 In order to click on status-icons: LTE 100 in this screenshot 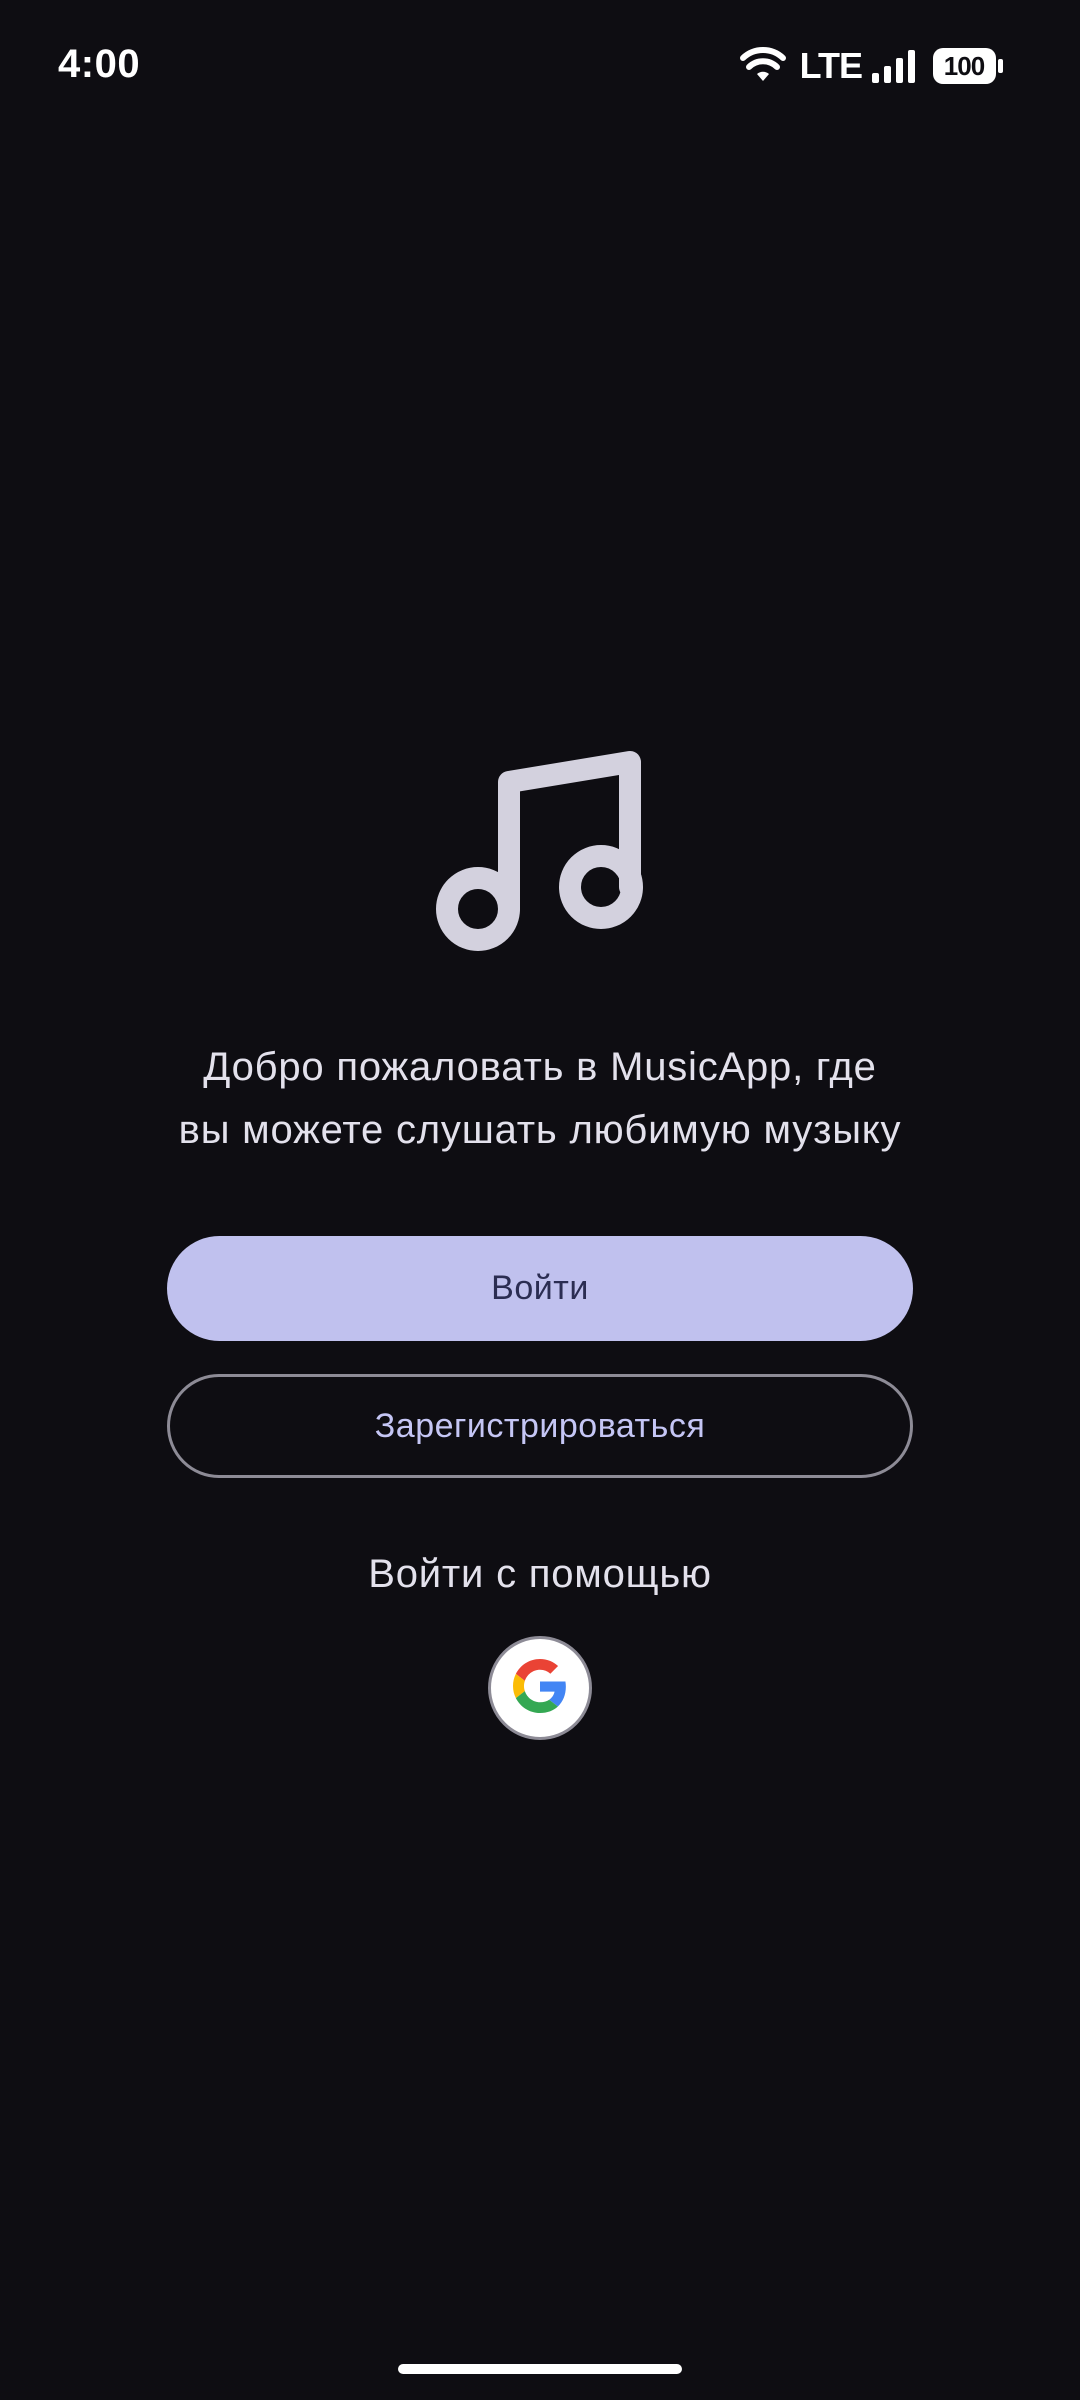, I will do `click(871, 66)`.